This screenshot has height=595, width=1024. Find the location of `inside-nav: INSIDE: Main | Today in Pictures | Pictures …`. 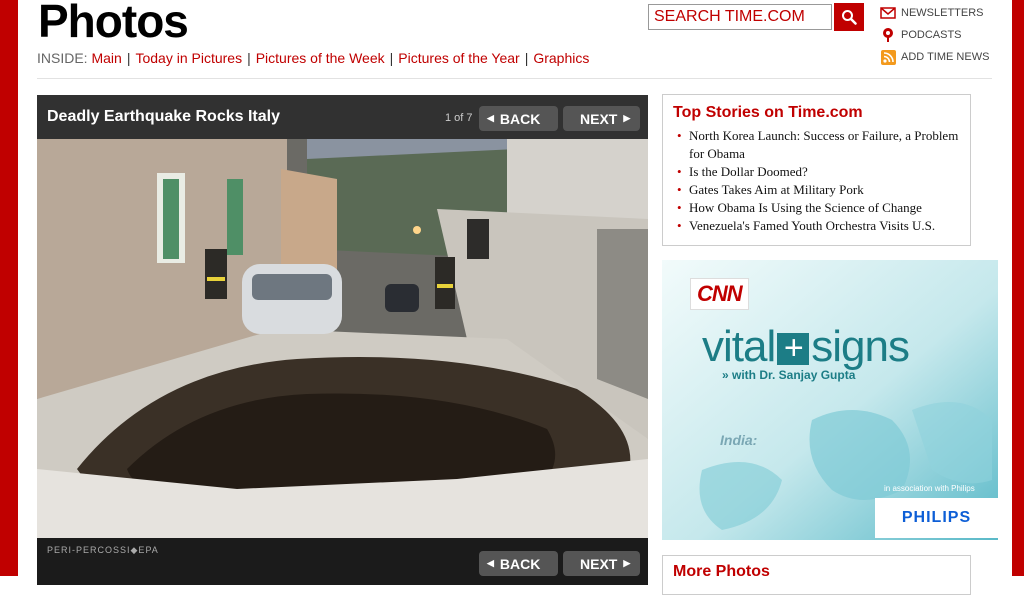

inside-nav: INSIDE: Main | Today in Pictures | Pictures … is located at coordinates (313, 58).